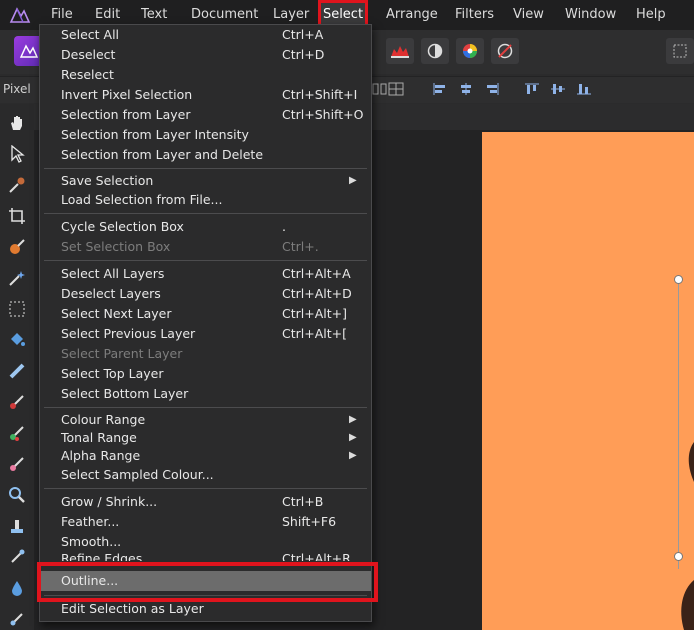 The width and height of the screenshot is (694, 630). What do you see at coordinates (17, 464) in the screenshot?
I see `erase-brush-icon` at bounding box center [17, 464].